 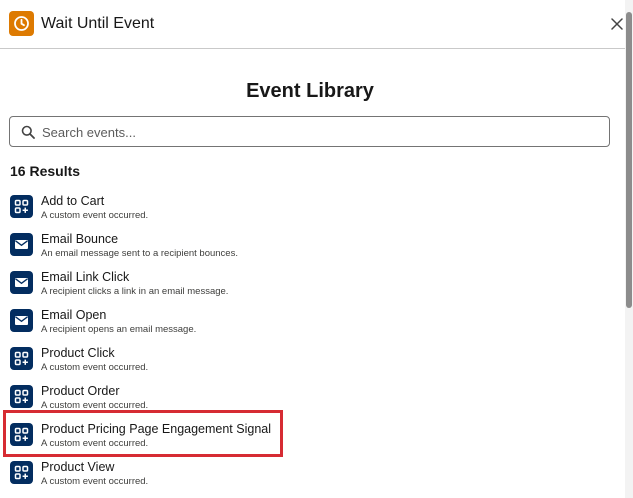 What do you see at coordinates (85, 277) in the screenshot?
I see `event-name: Email Link Click` at bounding box center [85, 277].